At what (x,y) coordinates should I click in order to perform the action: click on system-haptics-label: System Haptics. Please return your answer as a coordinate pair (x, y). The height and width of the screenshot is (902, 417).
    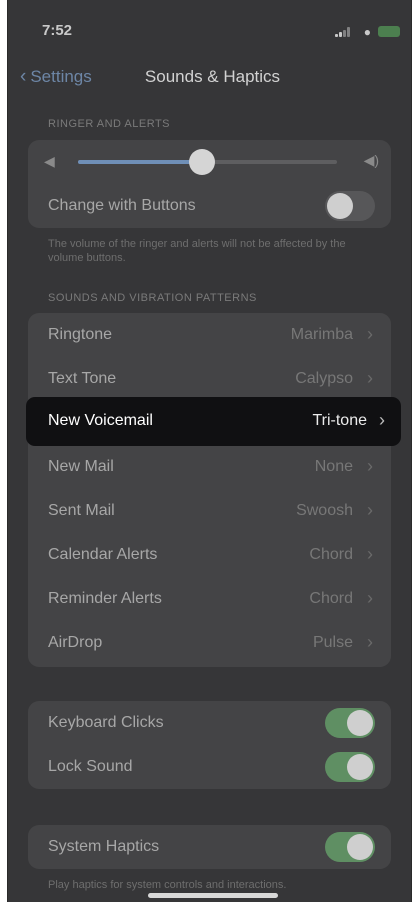
    Looking at the image, I should click on (104, 846).